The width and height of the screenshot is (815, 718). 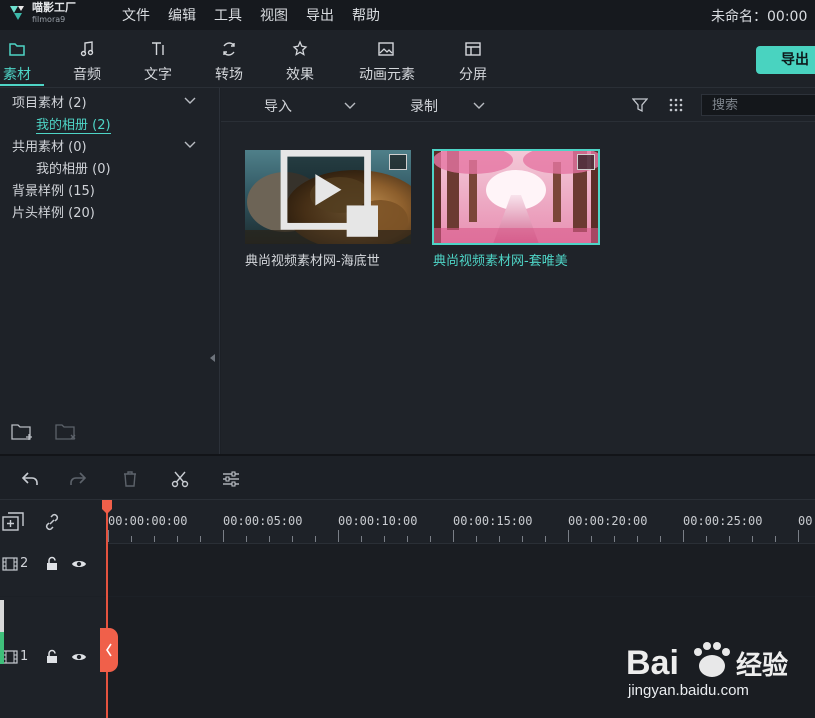 What do you see at coordinates (473, 49) in the screenshot?
I see `split-screen-icon` at bounding box center [473, 49].